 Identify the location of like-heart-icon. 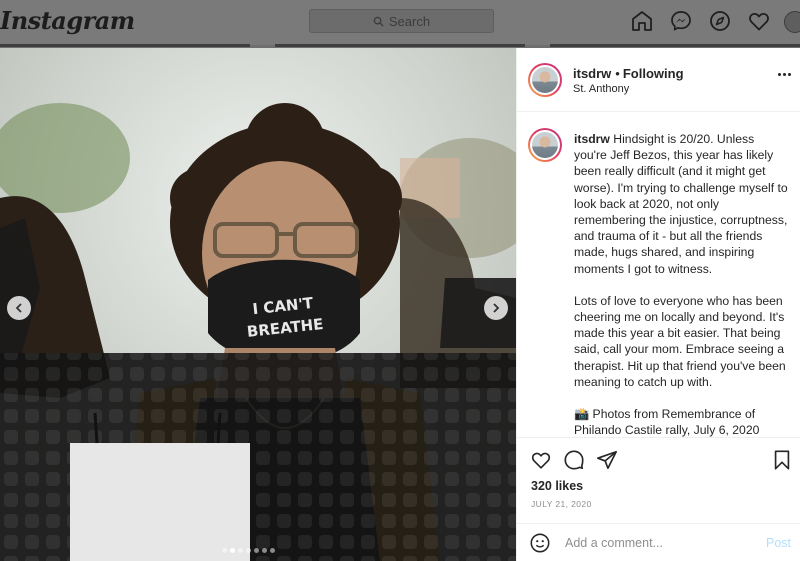
(541, 460).